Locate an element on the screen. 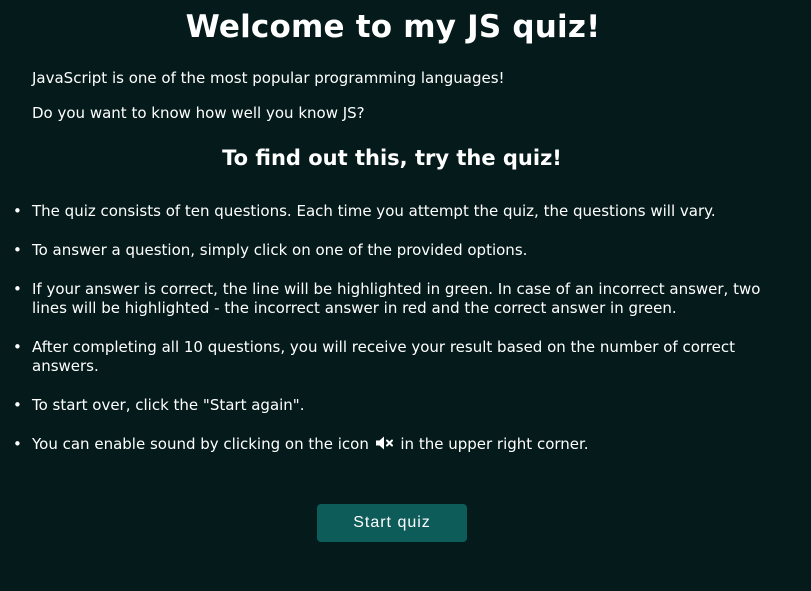 This screenshot has height=591, width=811. page-title: Welcome to my JS quiz! is located at coordinates (393, 27).